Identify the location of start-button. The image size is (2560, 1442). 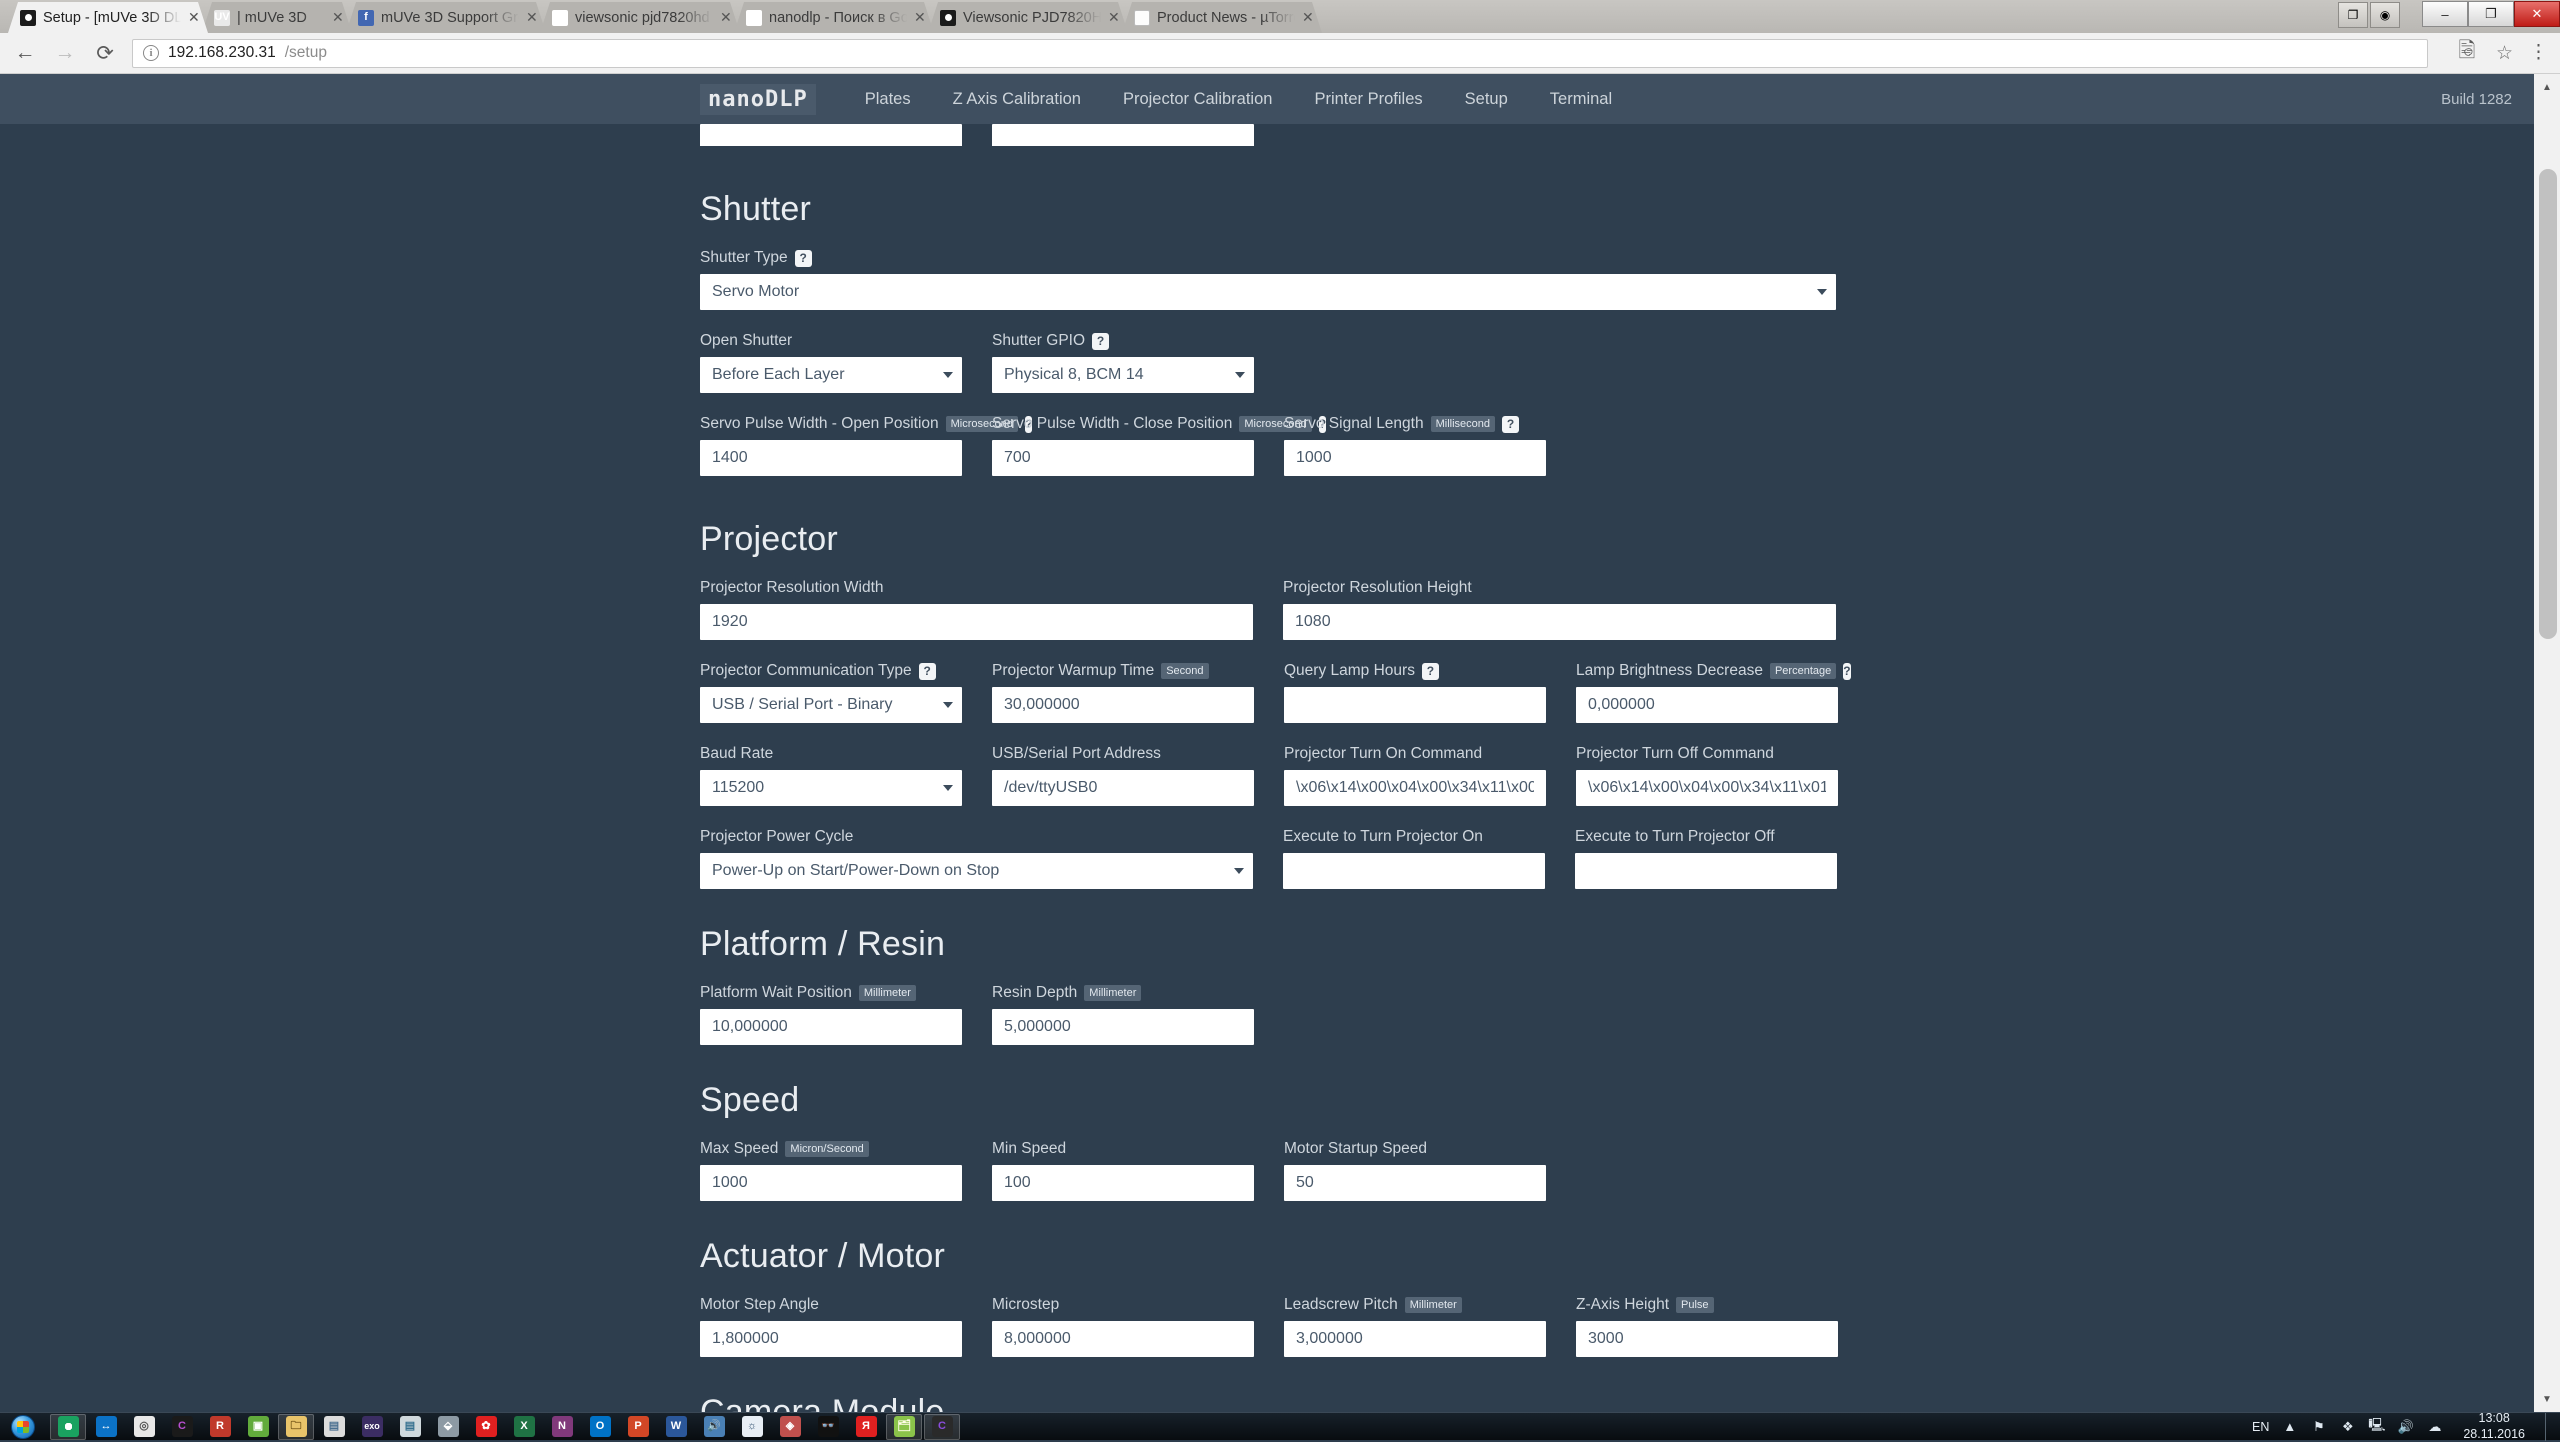
(23, 1427).